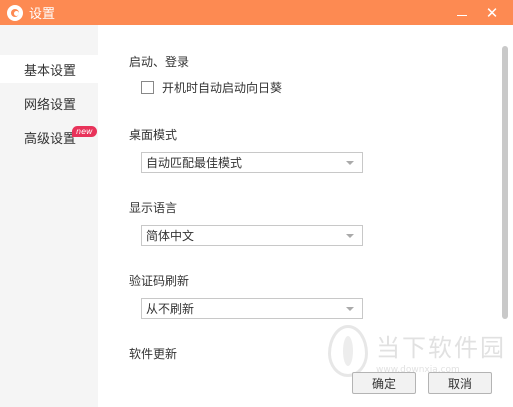 The width and height of the screenshot is (513, 407). Describe the element at coordinates (348, 351) in the screenshot. I see `watermark-logo-icon` at that location.